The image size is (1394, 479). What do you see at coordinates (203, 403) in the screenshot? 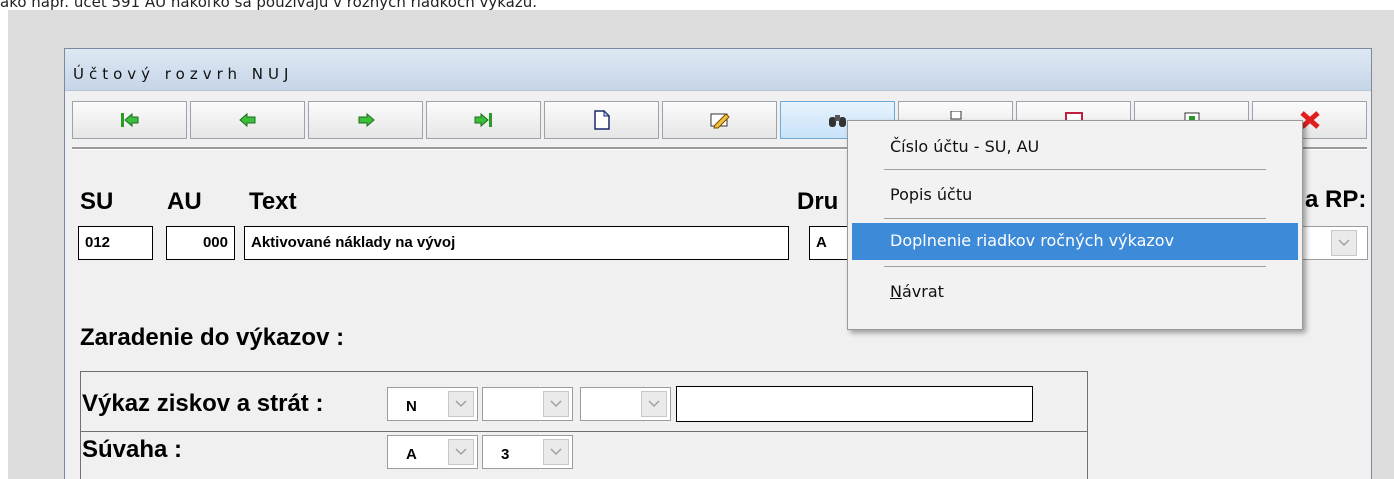
I see `vykaz-ziskov-label: Výkaz ziskov a strát :` at bounding box center [203, 403].